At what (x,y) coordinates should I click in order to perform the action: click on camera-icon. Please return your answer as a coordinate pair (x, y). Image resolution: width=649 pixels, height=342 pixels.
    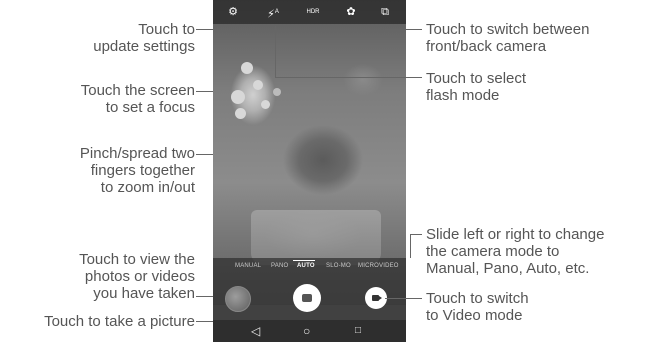
    Looking at the image, I should click on (307, 298).